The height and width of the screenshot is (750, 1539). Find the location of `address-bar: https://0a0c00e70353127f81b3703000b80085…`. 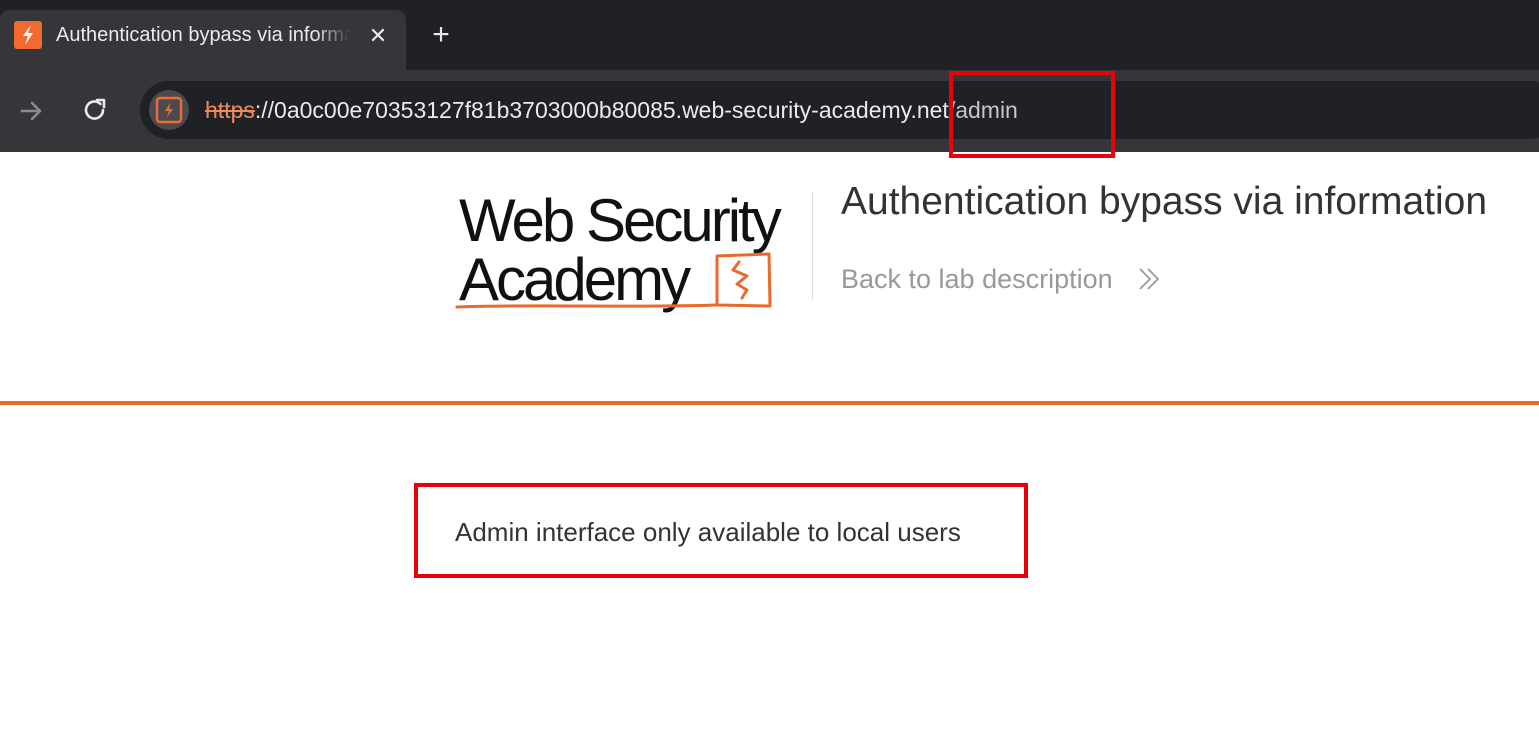

address-bar: https://0a0c00e70353127f81b3703000b80085… is located at coordinates (839, 110).